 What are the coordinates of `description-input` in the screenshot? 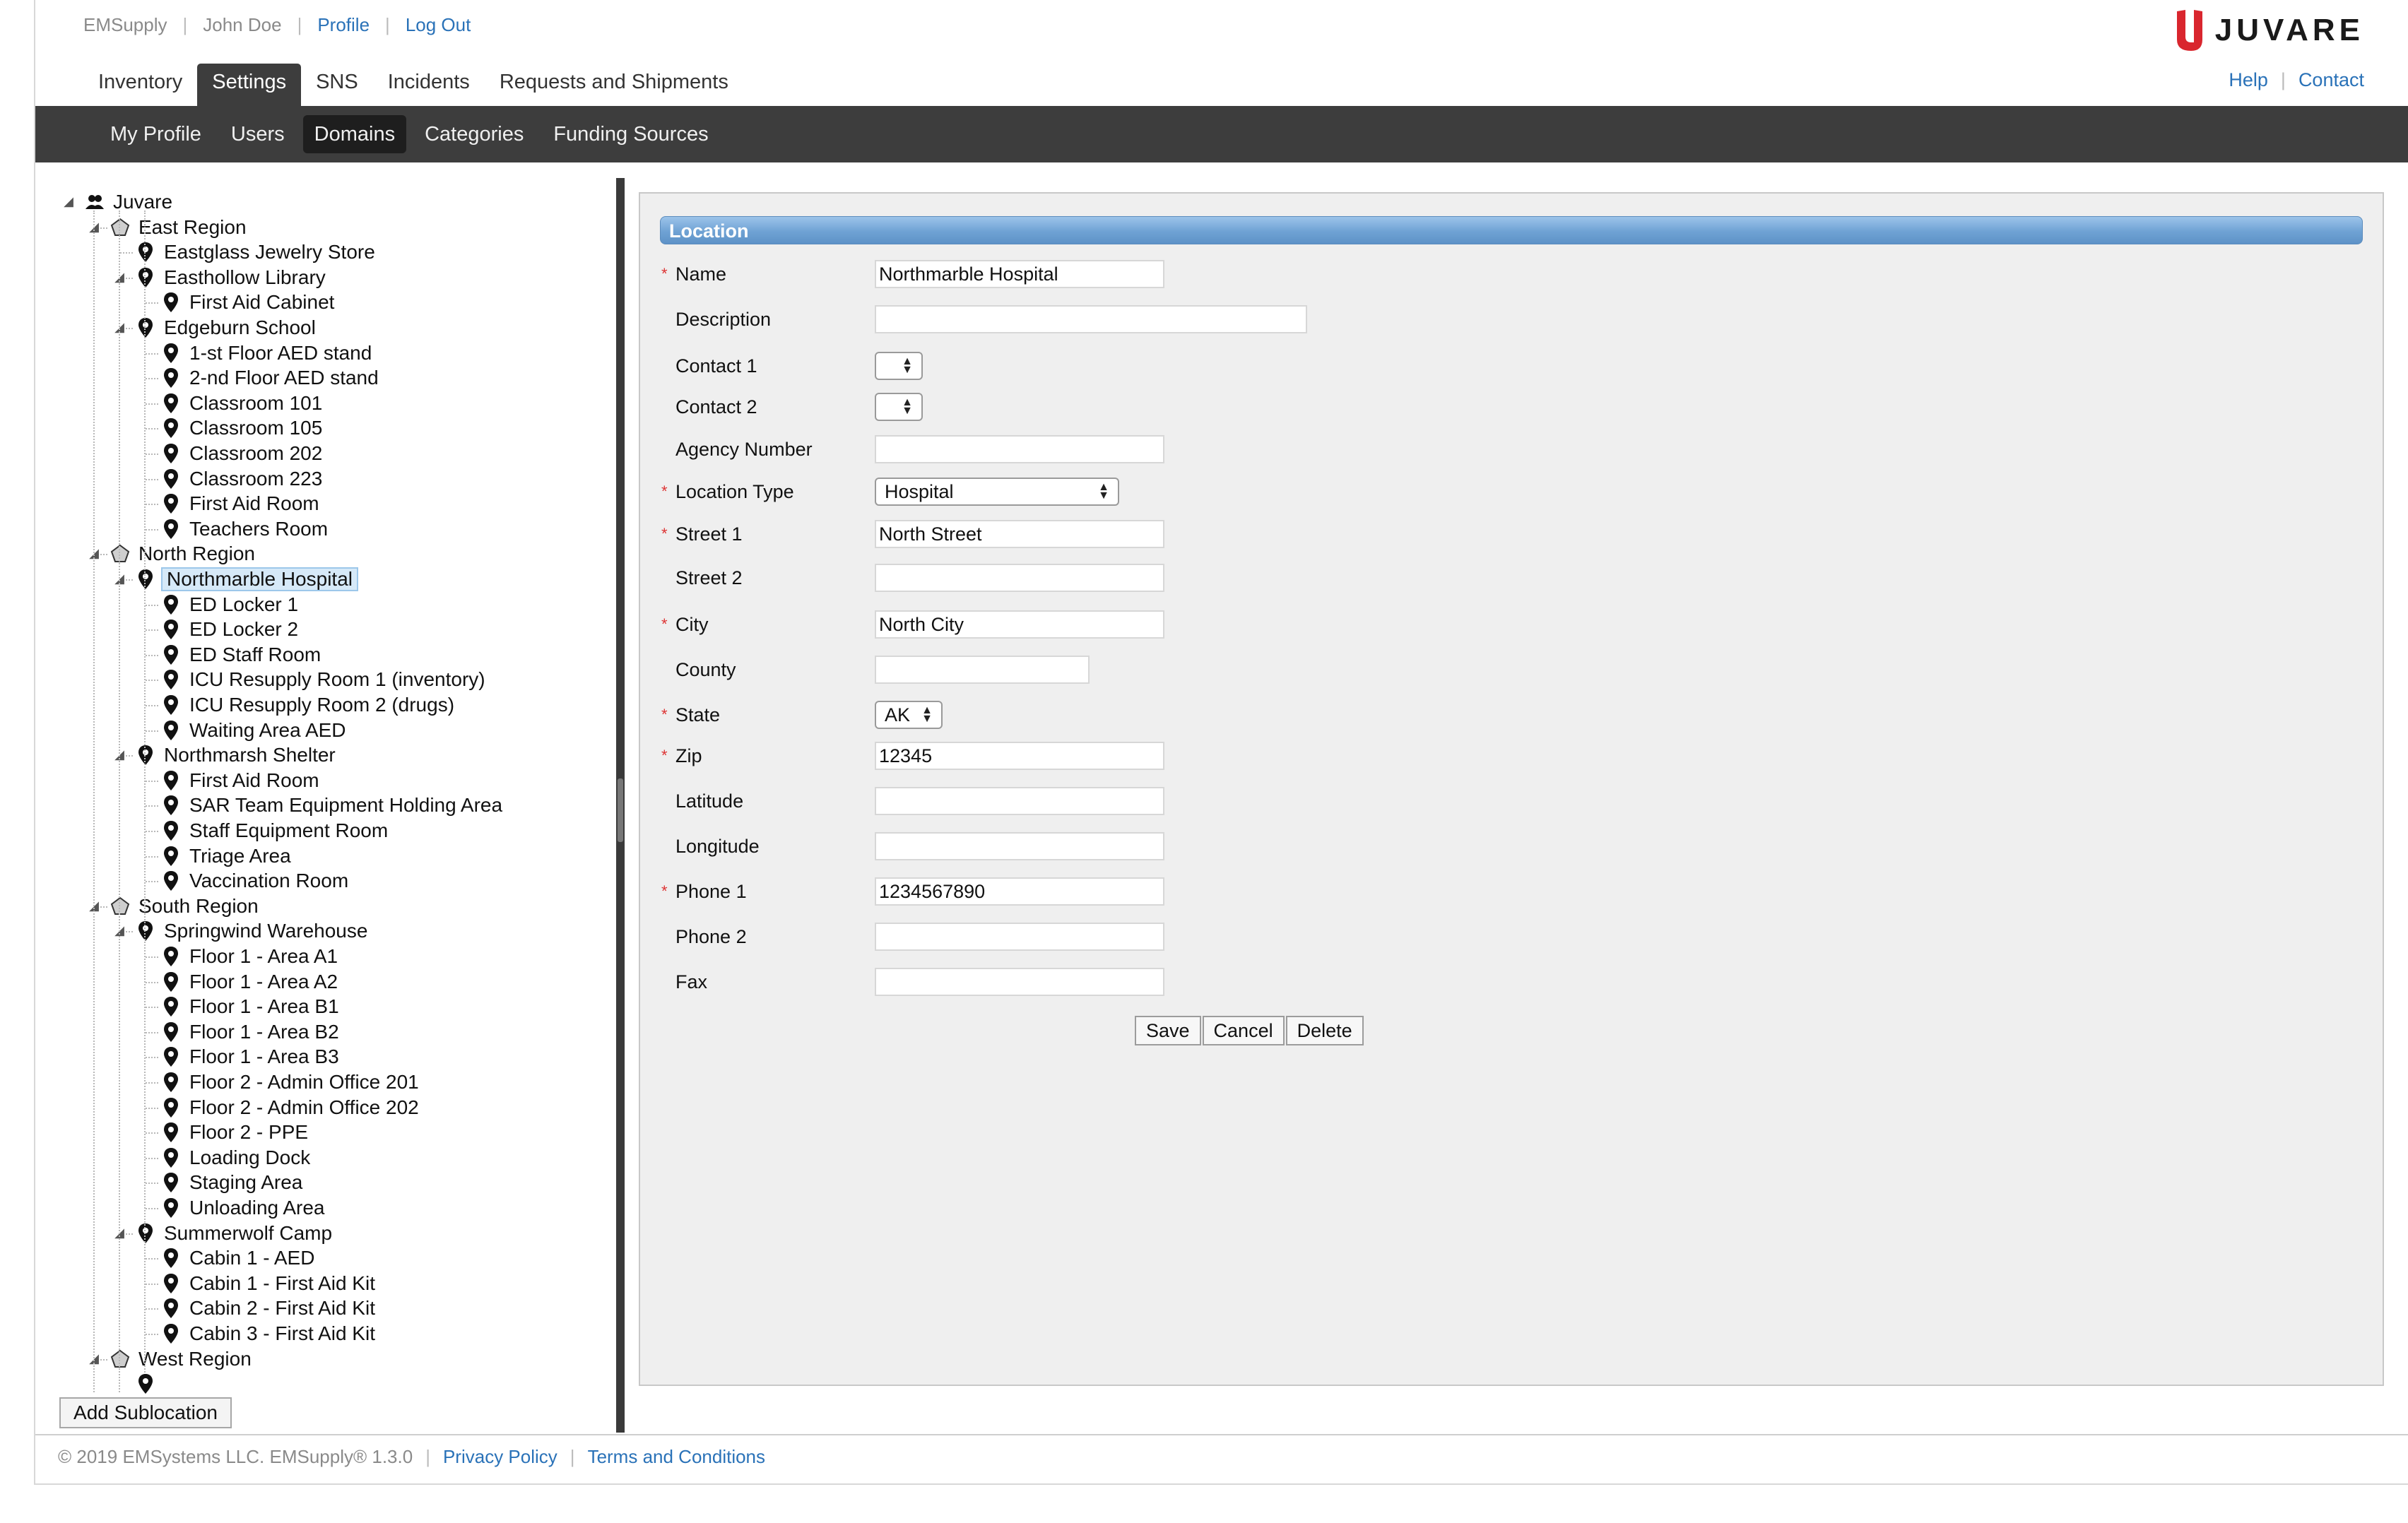 It's located at (1091, 319).